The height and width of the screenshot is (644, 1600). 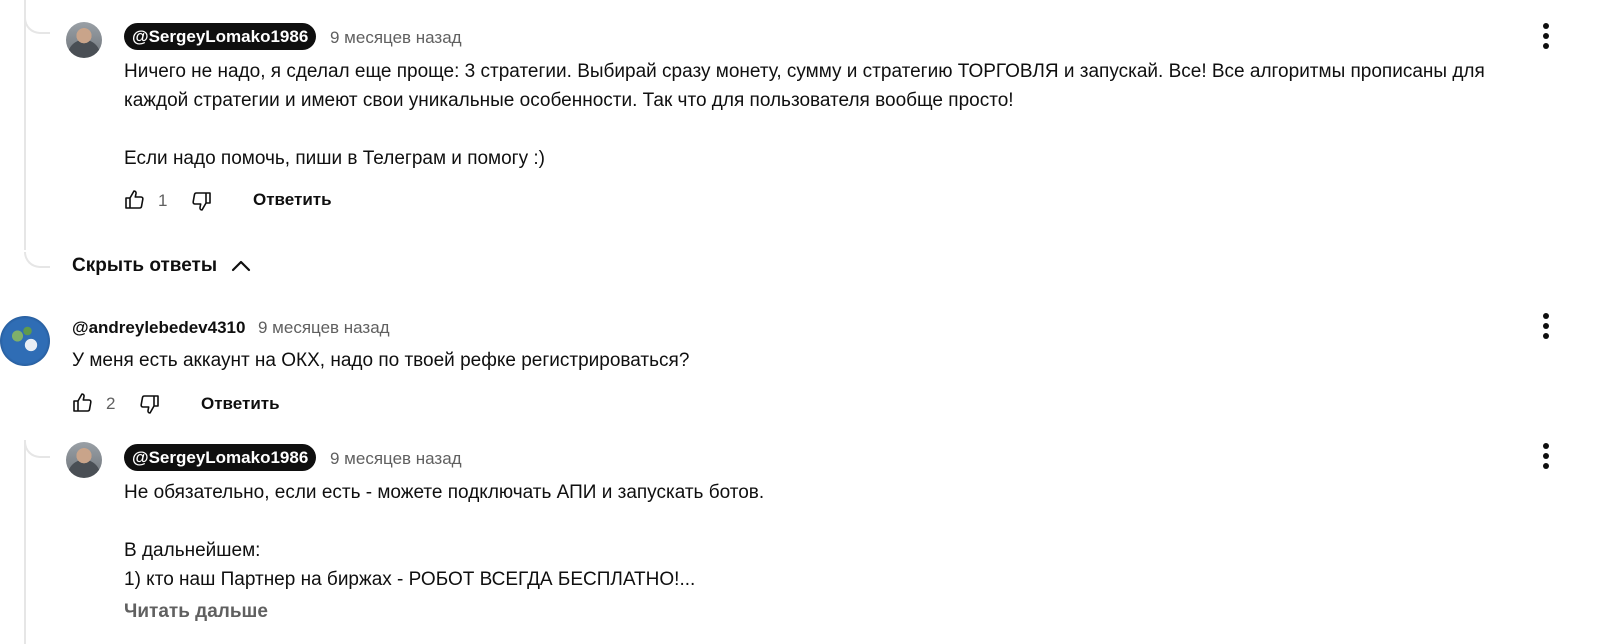 I want to click on thread-line-bottom, so click(x=25, y=542).